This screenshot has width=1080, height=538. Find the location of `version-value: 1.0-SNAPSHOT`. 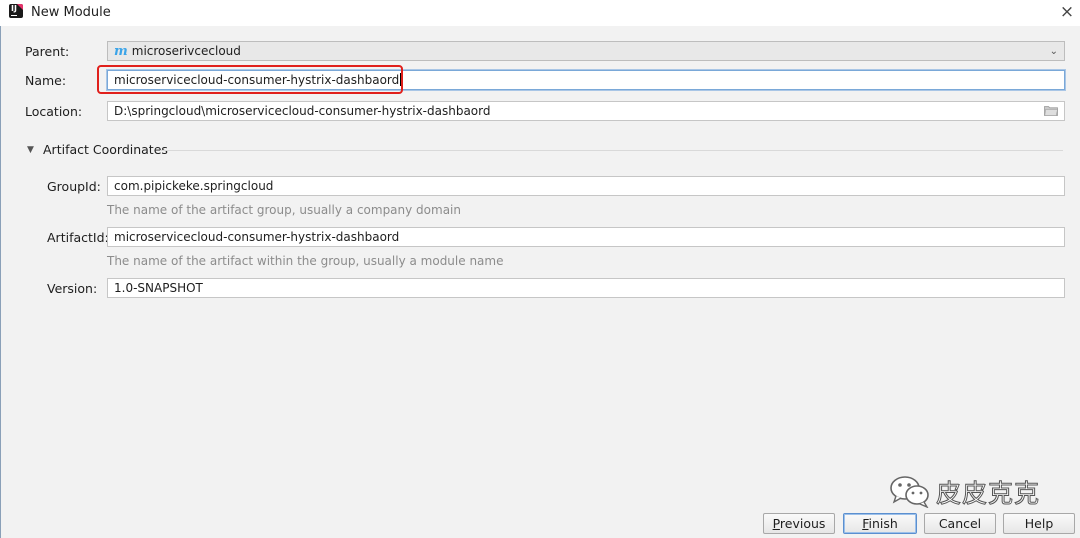

version-value: 1.0-SNAPSHOT is located at coordinates (158, 288).